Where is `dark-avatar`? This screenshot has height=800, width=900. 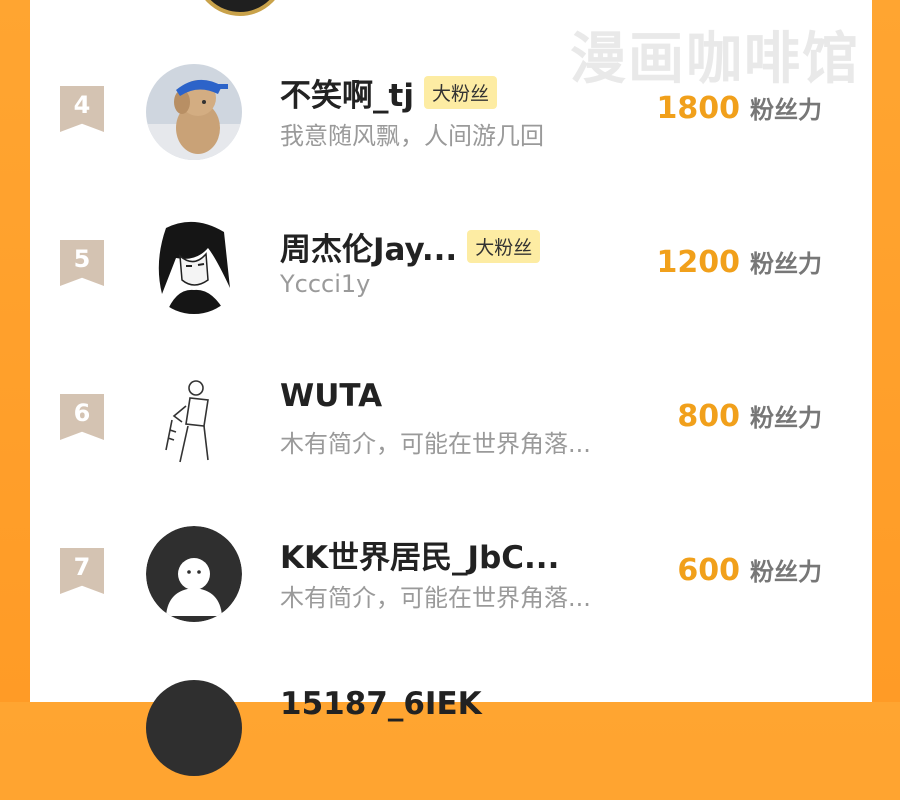 dark-avatar is located at coordinates (194, 728).